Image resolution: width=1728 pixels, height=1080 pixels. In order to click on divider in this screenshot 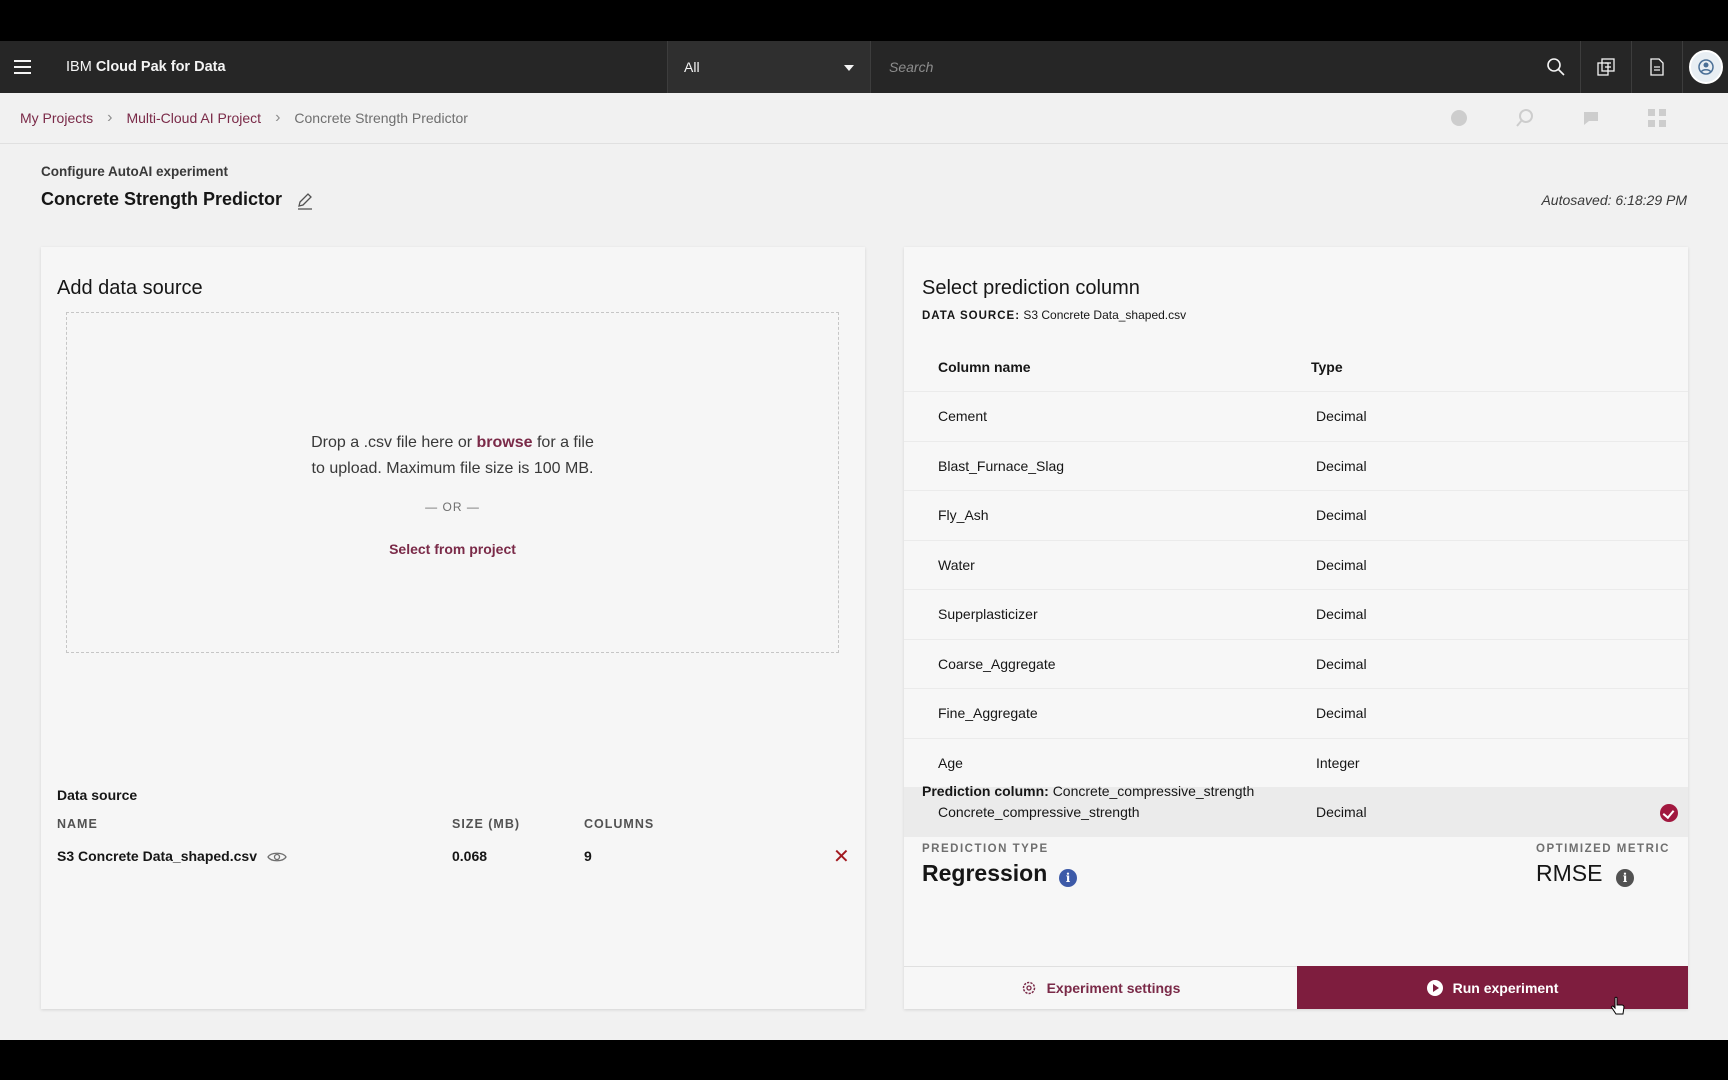, I will do `click(864, 143)`.